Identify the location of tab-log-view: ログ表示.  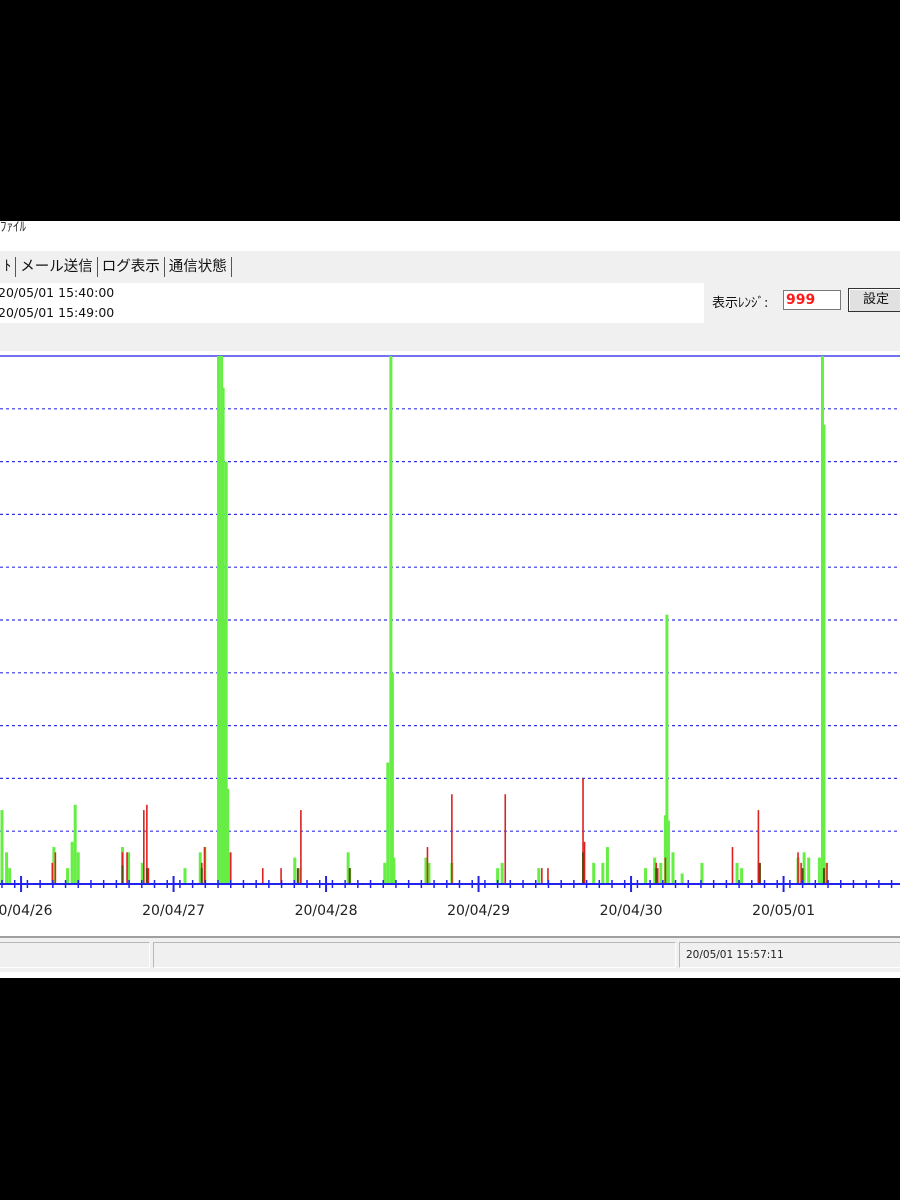
(131, 267).